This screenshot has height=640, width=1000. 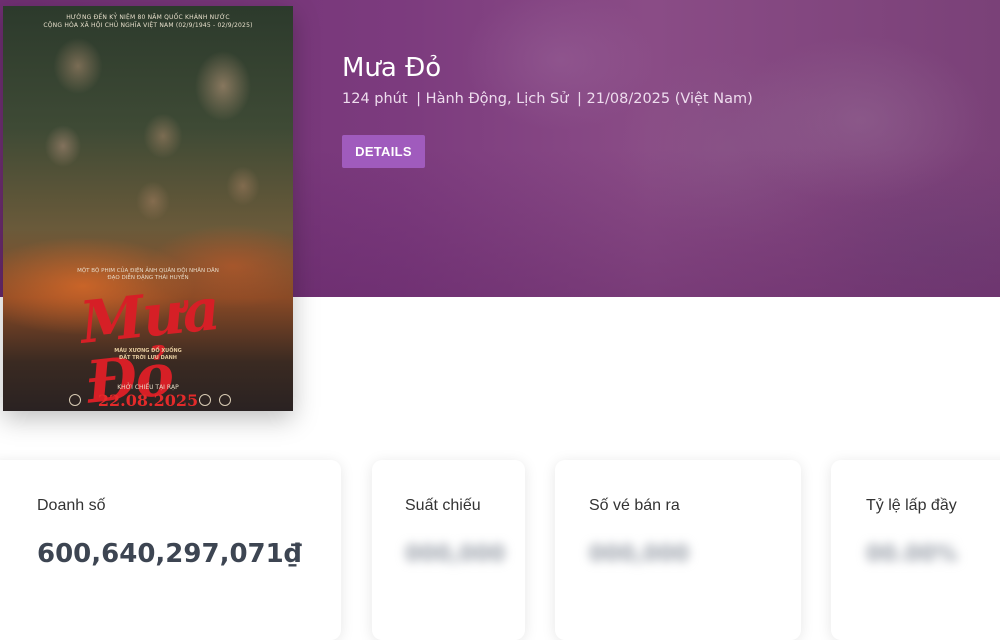 What do you see at coordinates (150, 400) in the screenshot?
I see `poster-studio-logos` at bounding box center [150, 400].